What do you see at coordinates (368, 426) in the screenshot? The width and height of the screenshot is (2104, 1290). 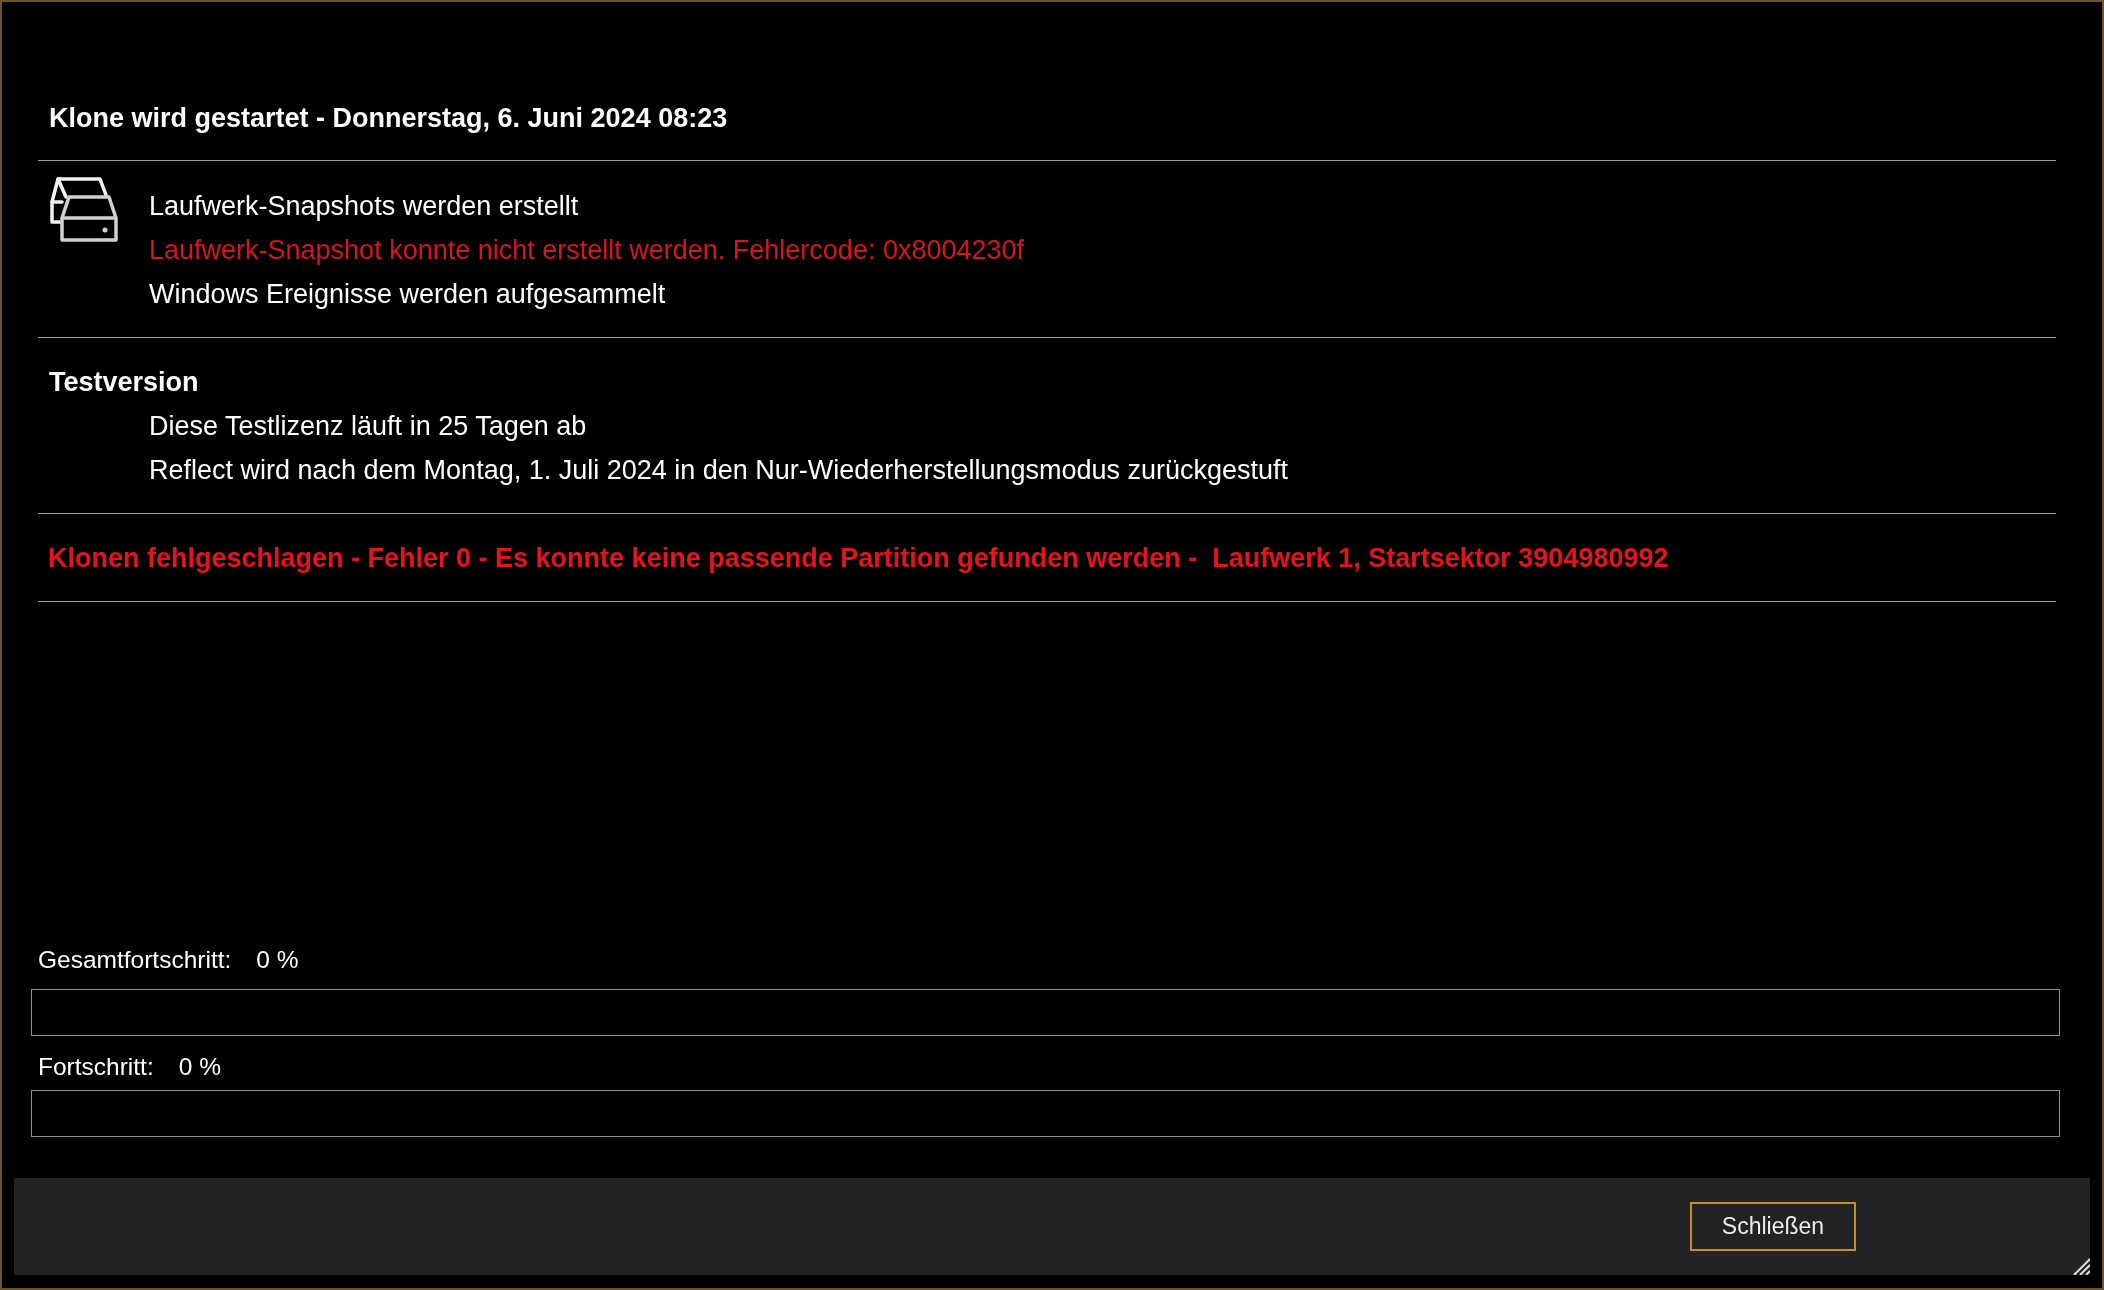 I see `log-message: Diese Testlizenz läuft in 25 Tagen ab` at bounding box center [368, 426].